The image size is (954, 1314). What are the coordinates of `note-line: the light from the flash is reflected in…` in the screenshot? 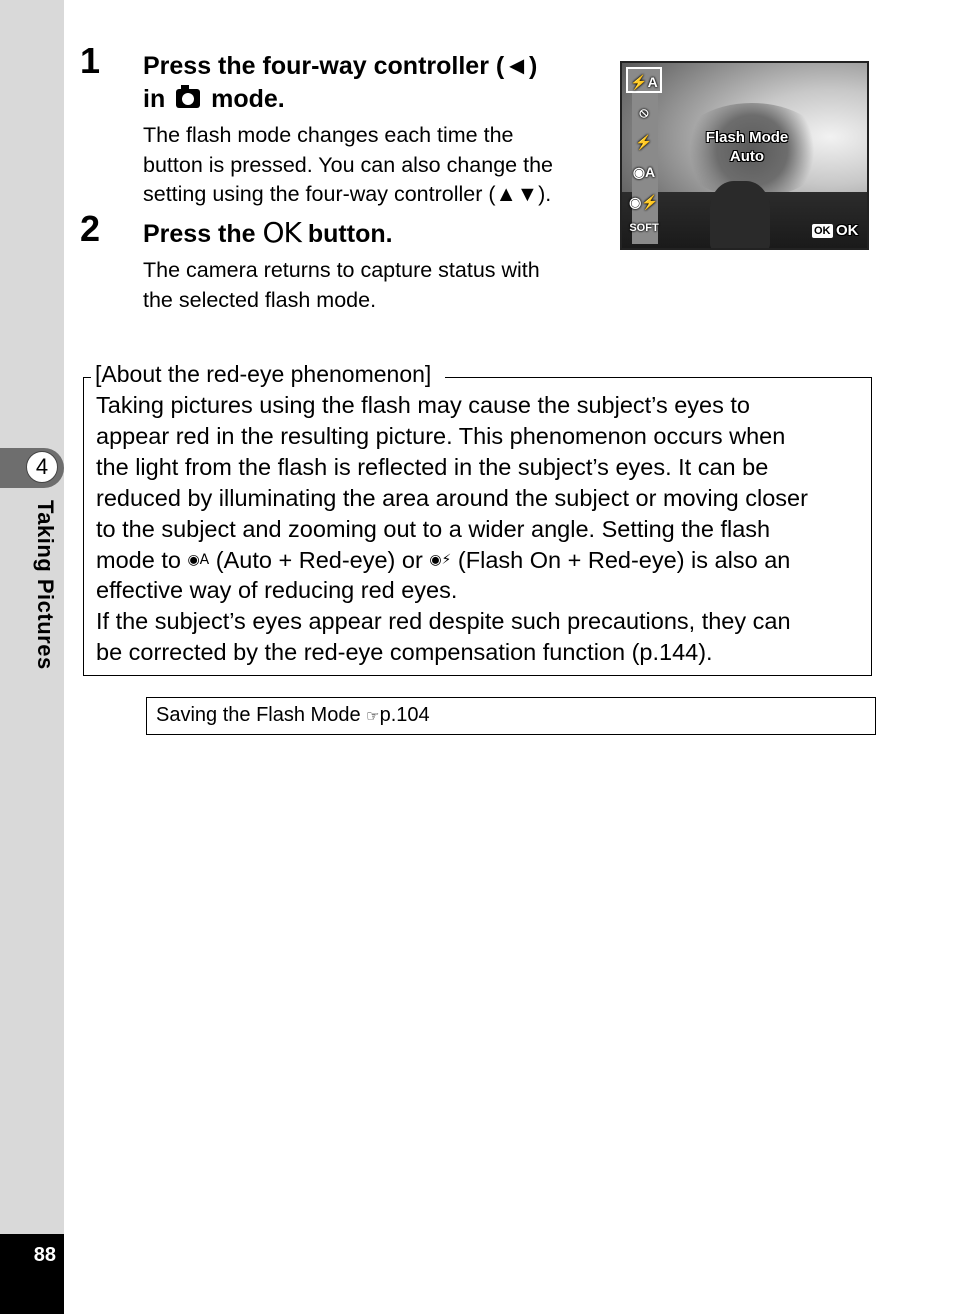 It's located at (432, 466).